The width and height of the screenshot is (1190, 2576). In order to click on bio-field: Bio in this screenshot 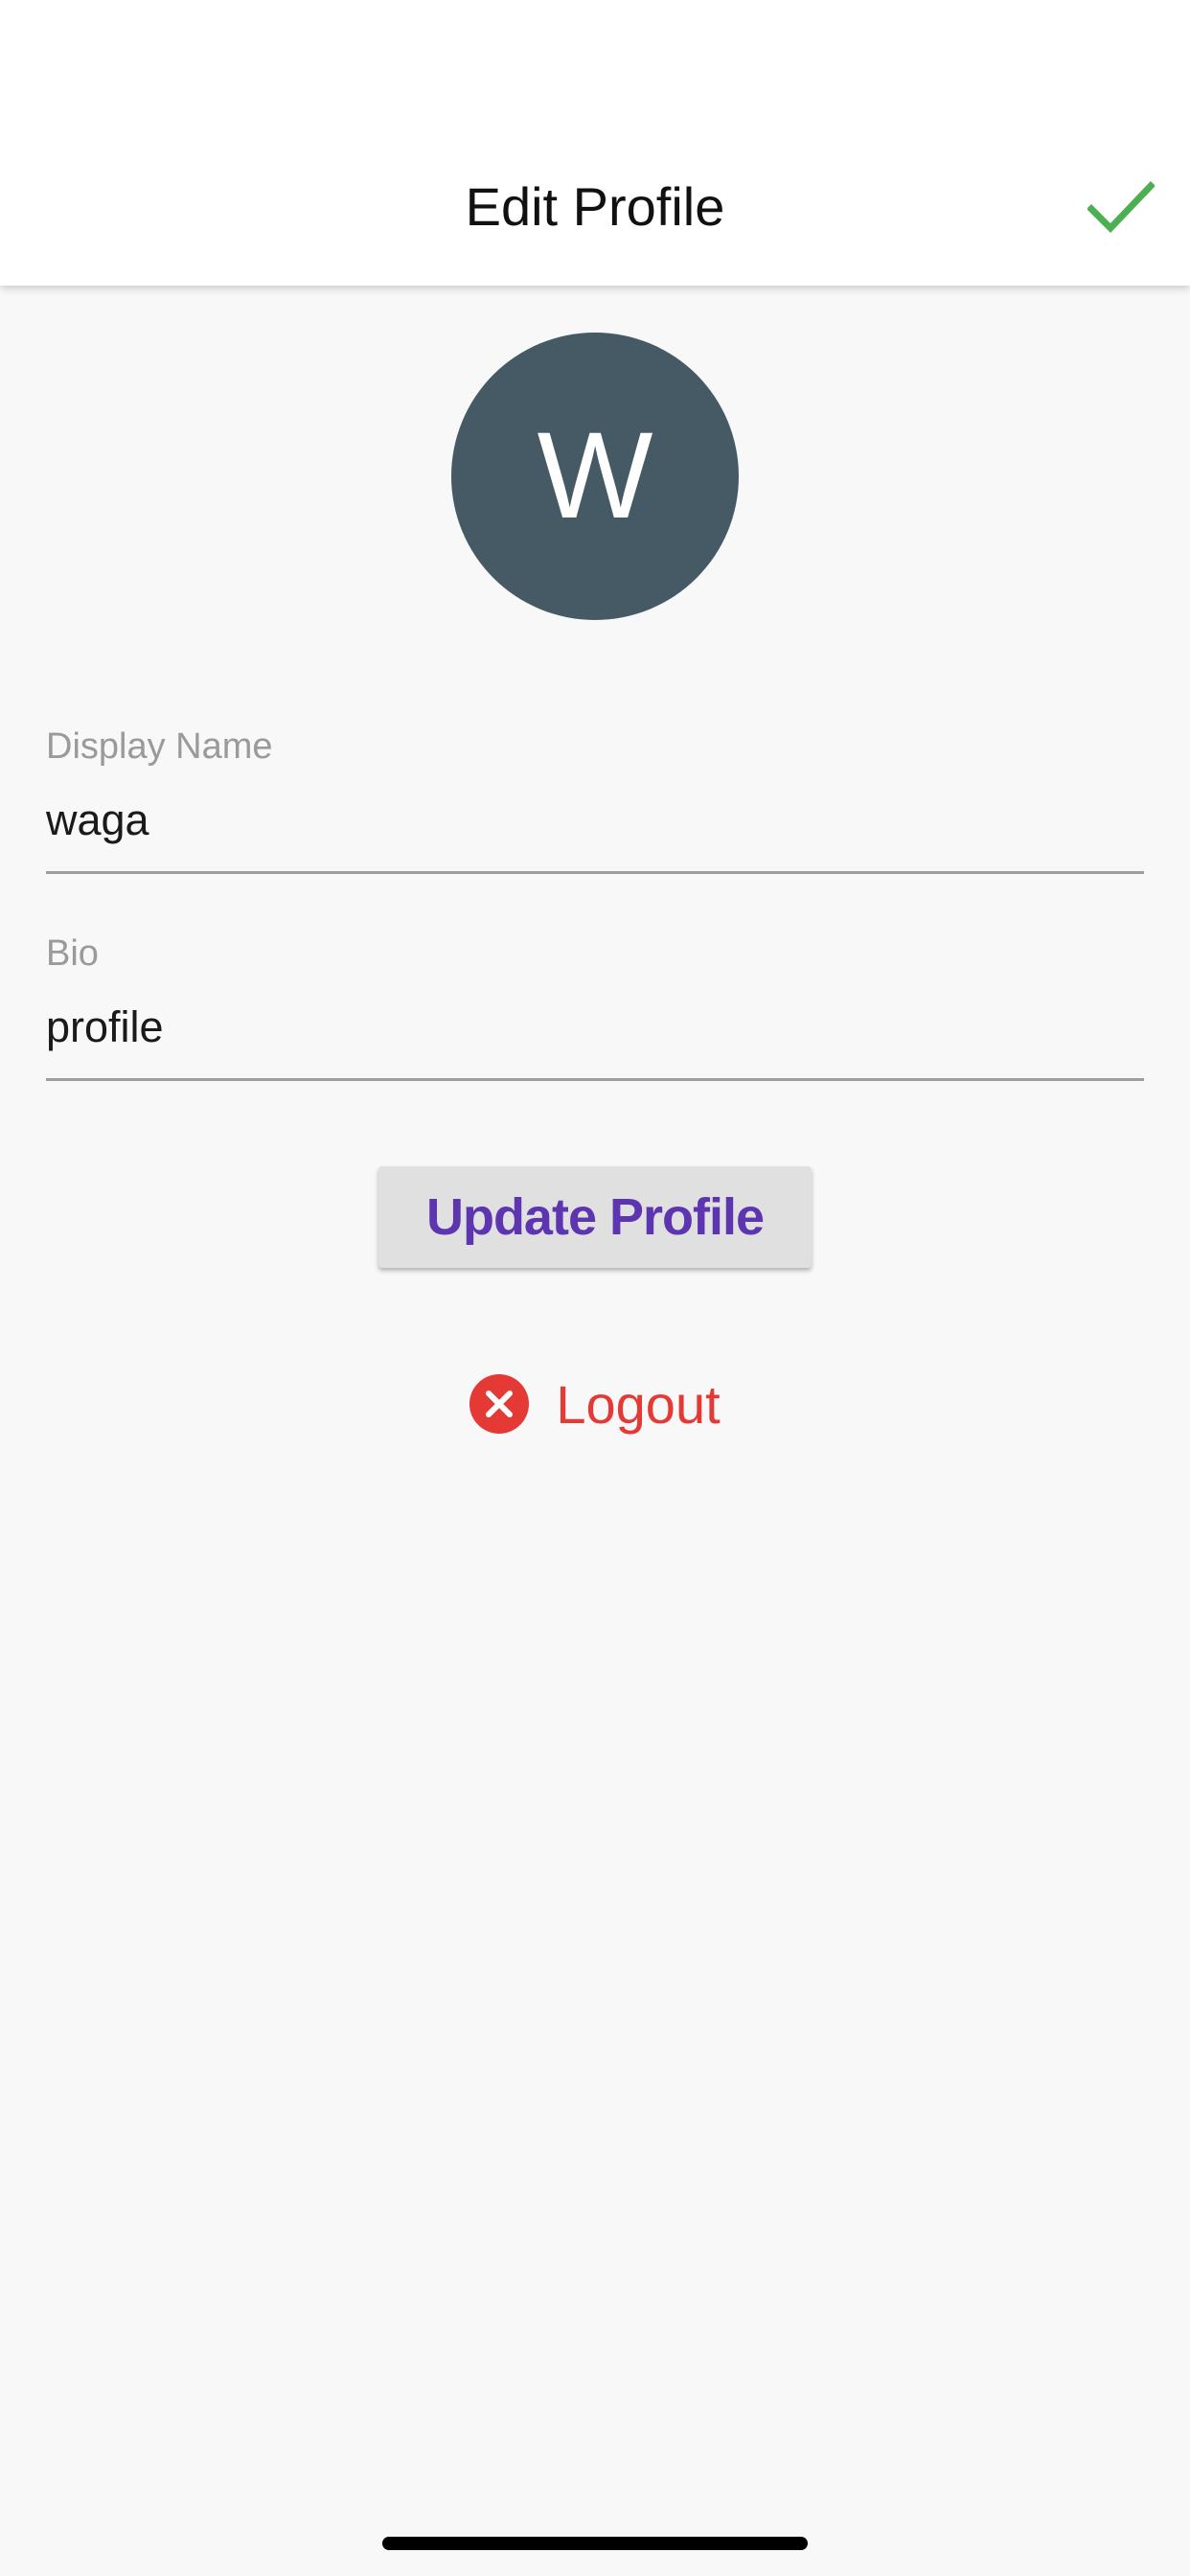, I will do `click(595, 1006)`.